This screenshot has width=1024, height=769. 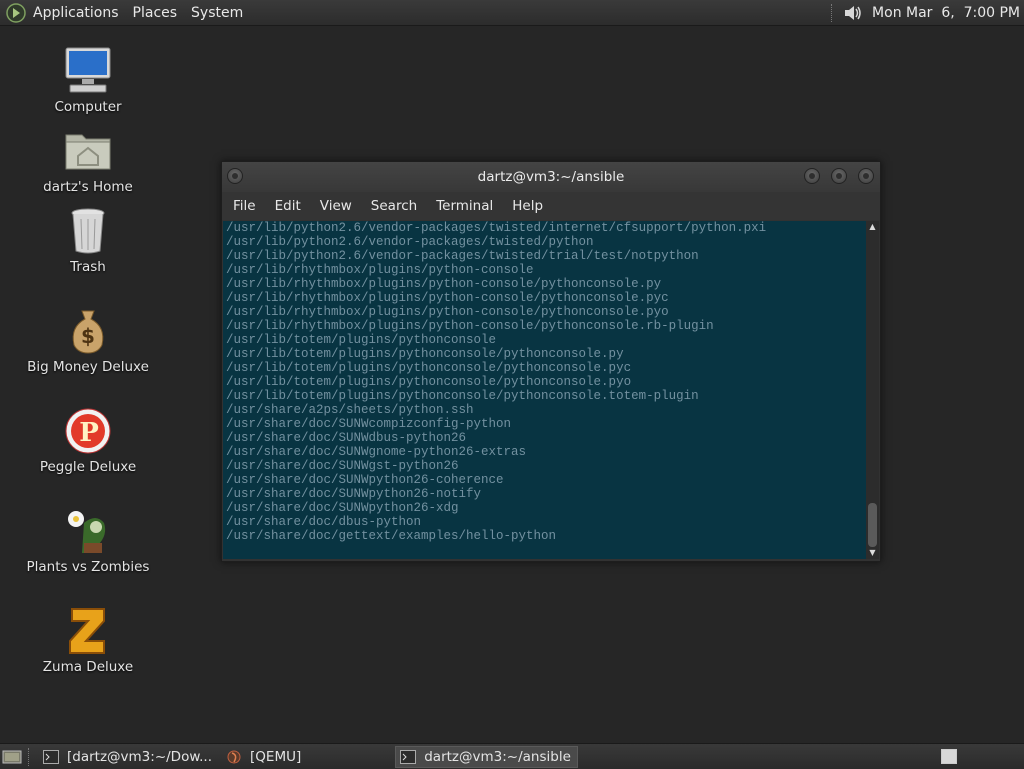 I want to click on clock: Mon Mar 6, 7:00 PM, so click(x=946, y=13).